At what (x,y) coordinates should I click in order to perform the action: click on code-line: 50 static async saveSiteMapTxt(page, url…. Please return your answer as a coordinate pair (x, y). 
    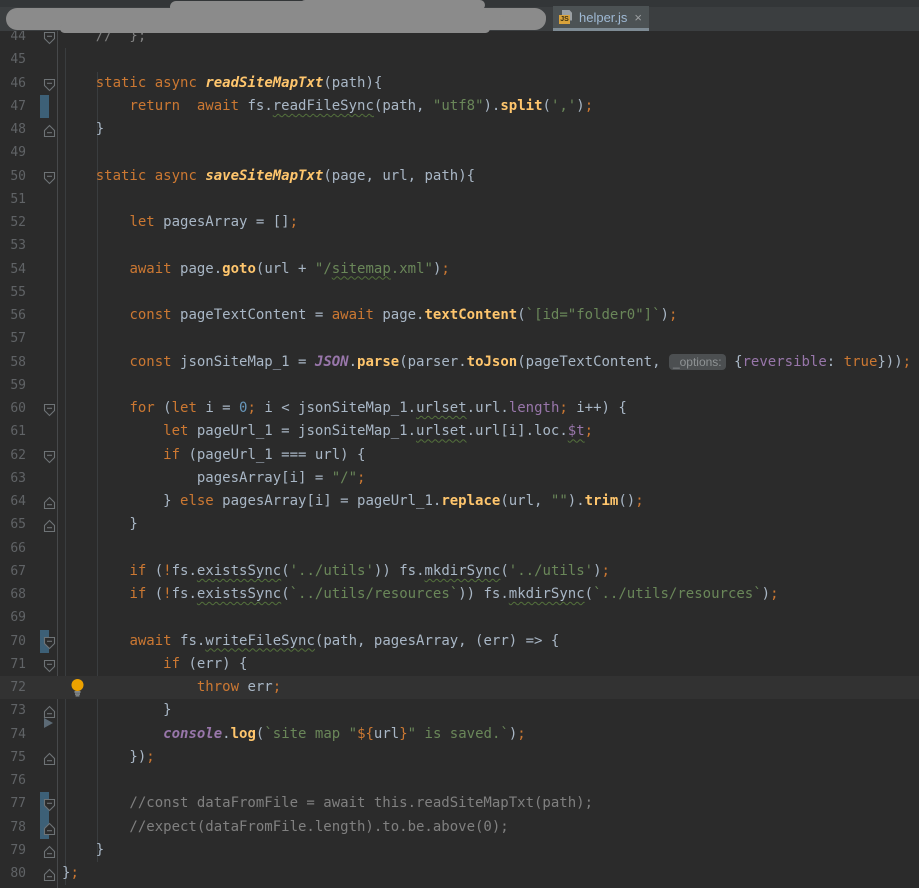
    Looking at the image, I should click on (459, 176).